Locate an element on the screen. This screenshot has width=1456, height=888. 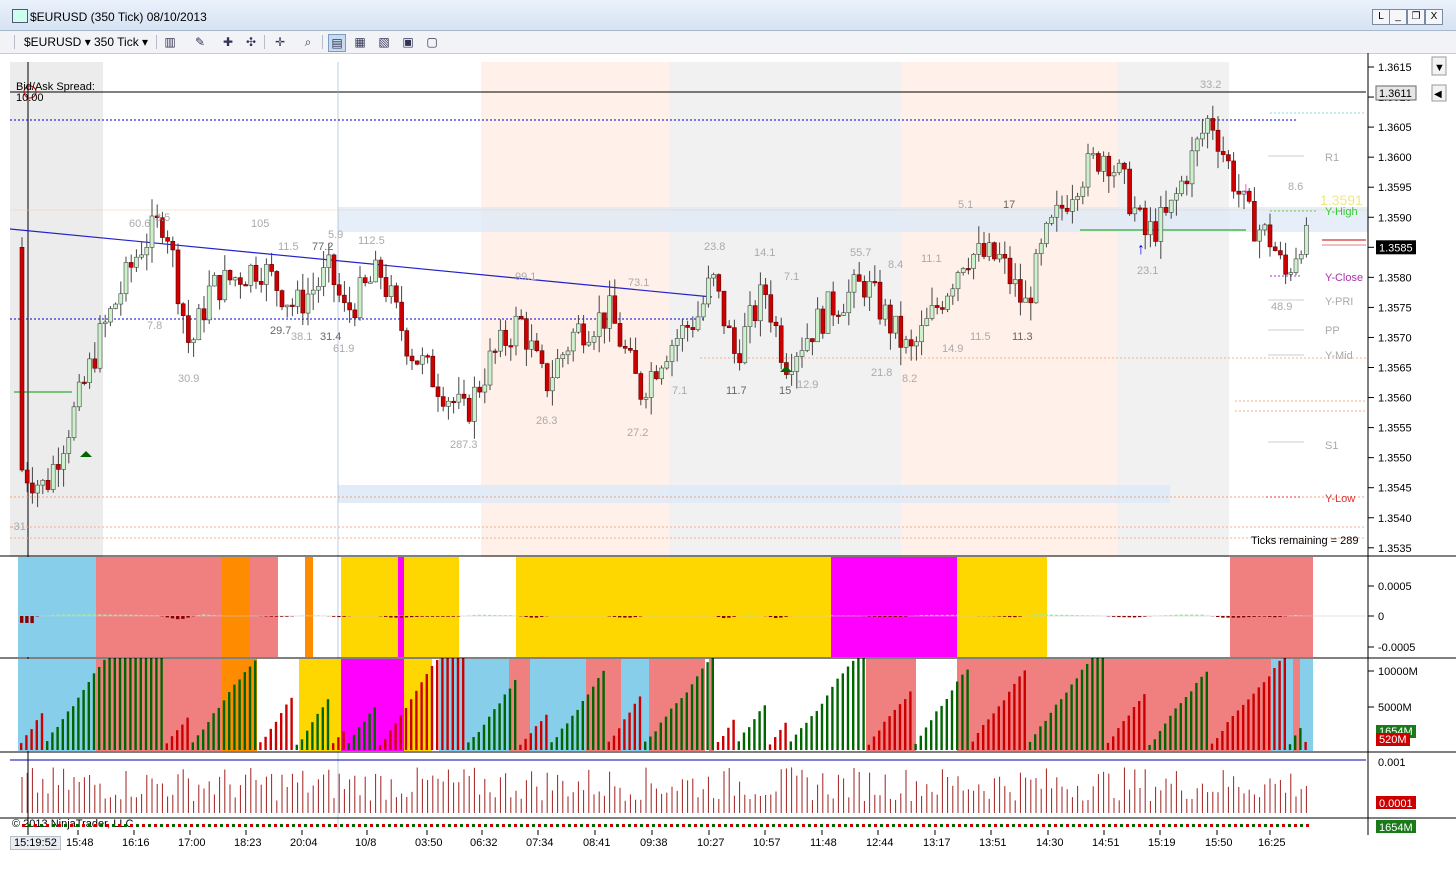
oscillator-band is located at coordinates (673, 607).